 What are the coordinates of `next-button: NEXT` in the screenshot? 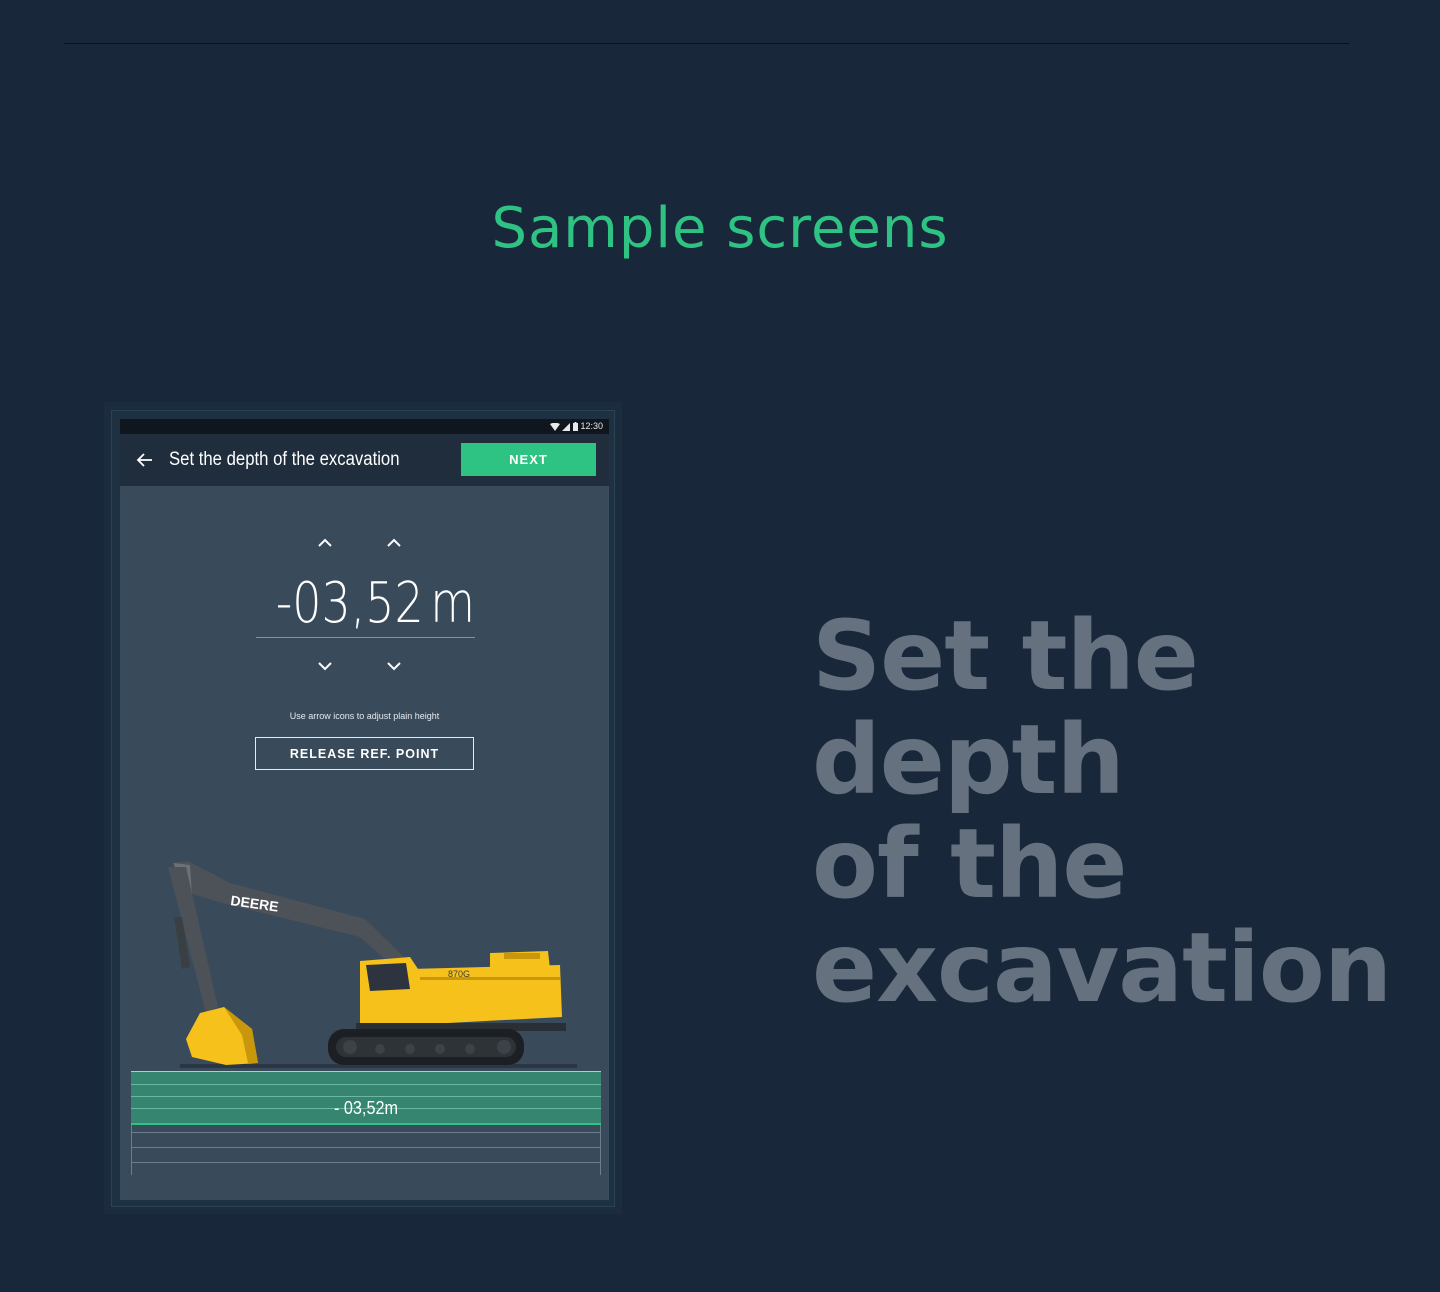 It's located at (528, 459).